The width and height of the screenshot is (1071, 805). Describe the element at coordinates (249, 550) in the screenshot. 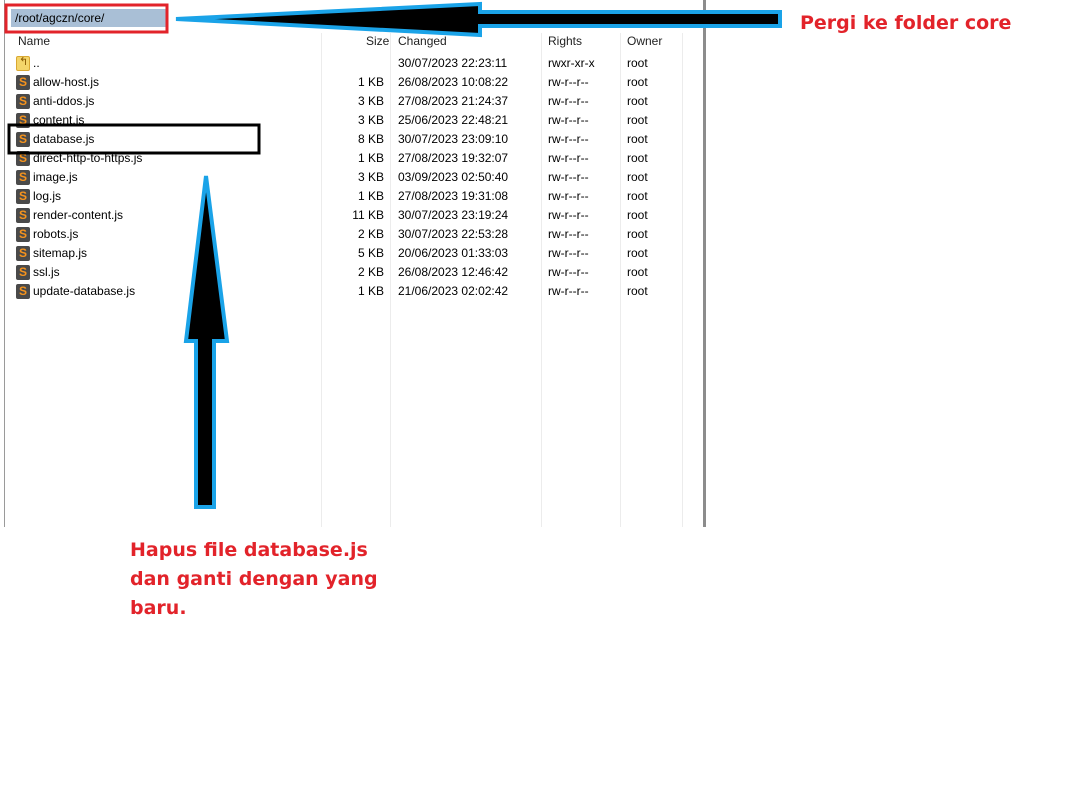

I see `annotation-line: Hapus file database.js` at that location.